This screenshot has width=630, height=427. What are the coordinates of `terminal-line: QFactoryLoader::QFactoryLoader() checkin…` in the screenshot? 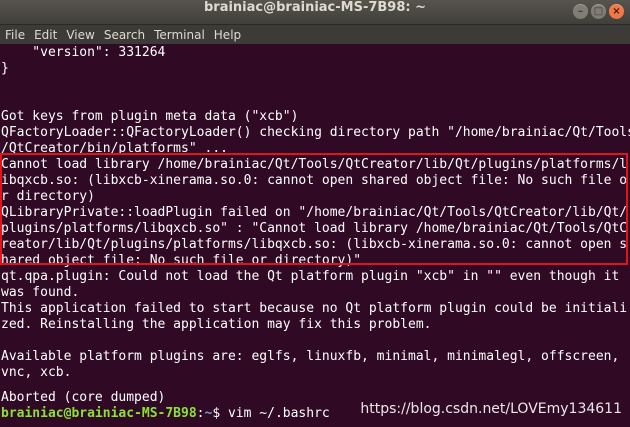 It's located at (315, 132).